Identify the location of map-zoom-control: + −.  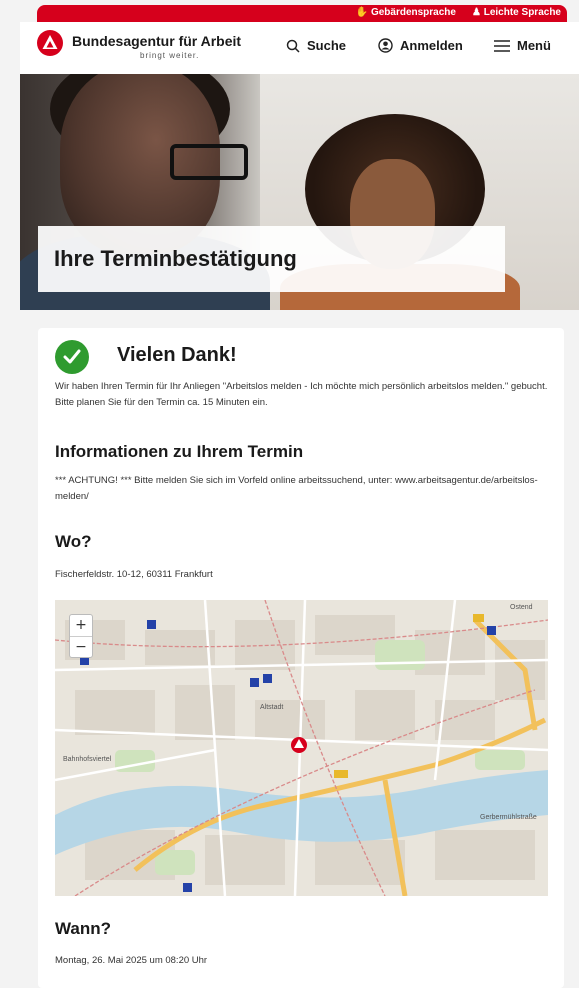
(81, 636).